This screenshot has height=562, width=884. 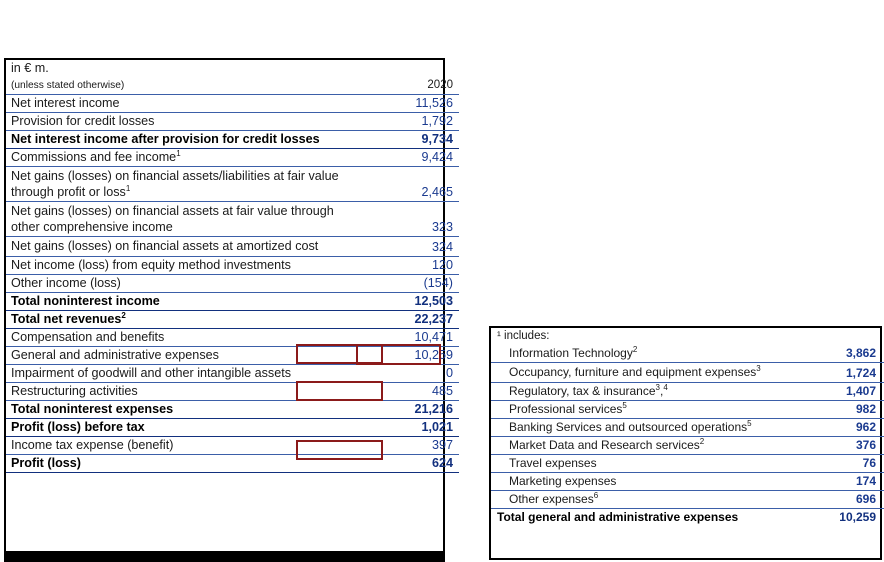 What do you see at coordinates (833, 427) in the screenshot?
I see `row-value: 962` at bounding box center [833, 427].